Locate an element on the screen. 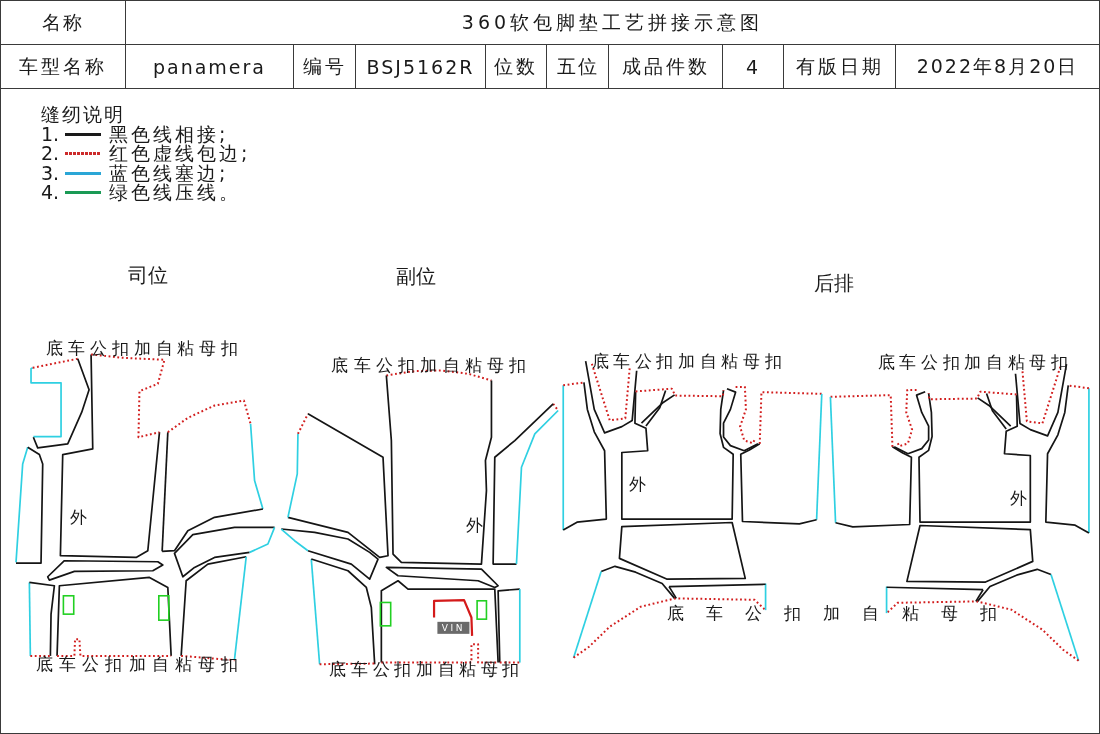  legend-title: 缝纫说明 is located at coordinates (83, 115).